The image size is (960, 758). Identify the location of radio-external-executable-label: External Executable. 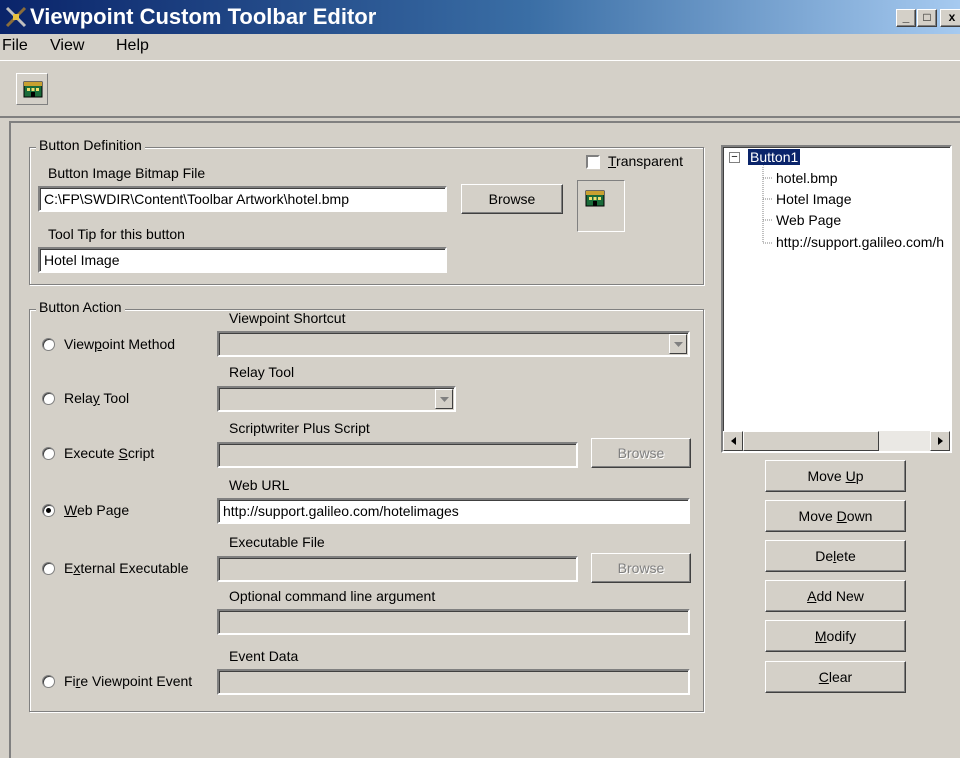
(126, 568).